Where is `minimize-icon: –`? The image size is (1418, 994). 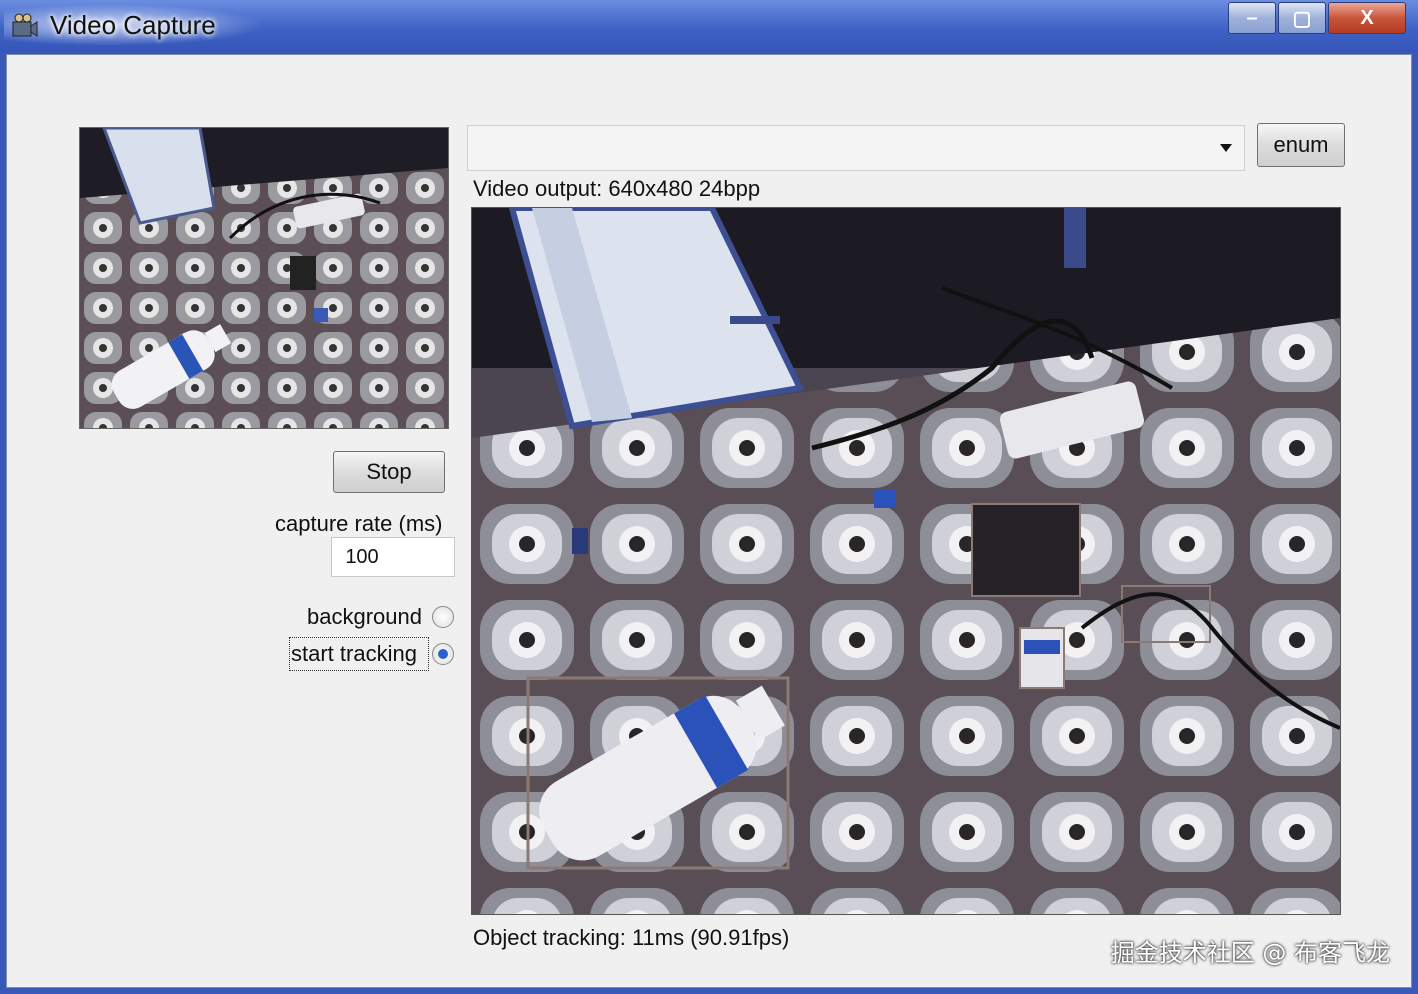 minimize-icon: – is located at coordinates (1252, 17).